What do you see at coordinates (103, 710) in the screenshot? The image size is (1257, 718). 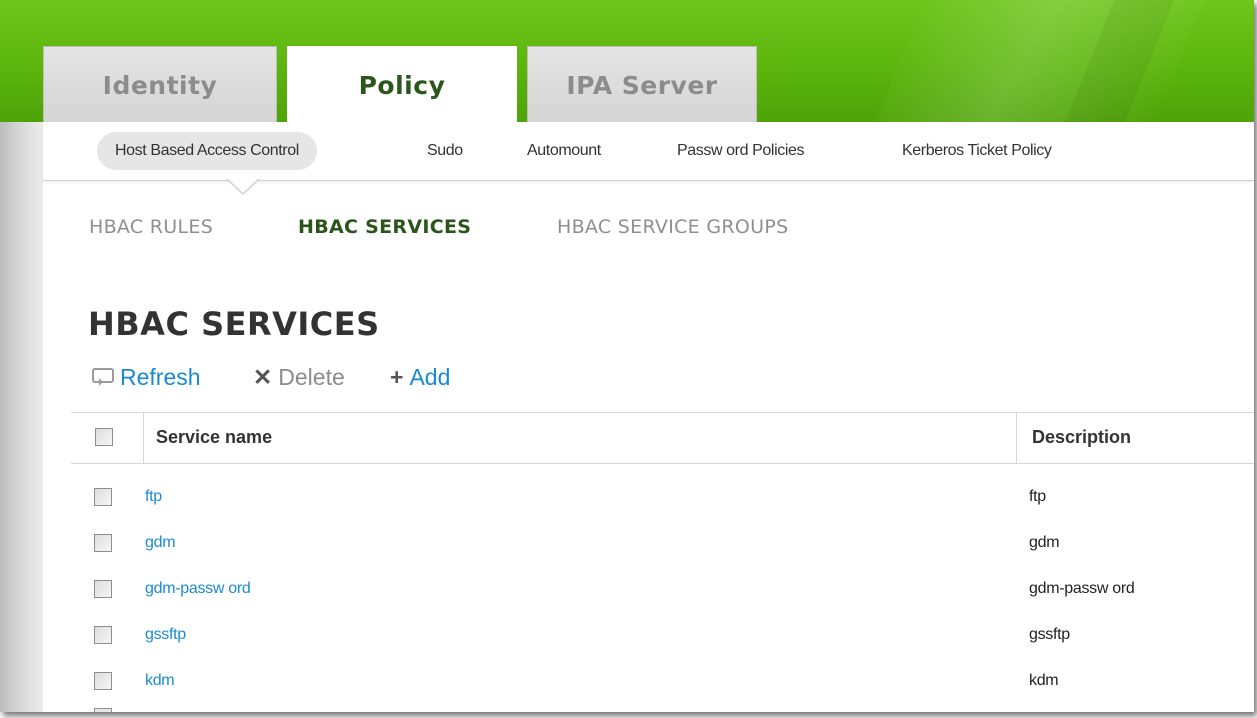 I see `row-checkbox-partial` at bounding box center [103, 710].